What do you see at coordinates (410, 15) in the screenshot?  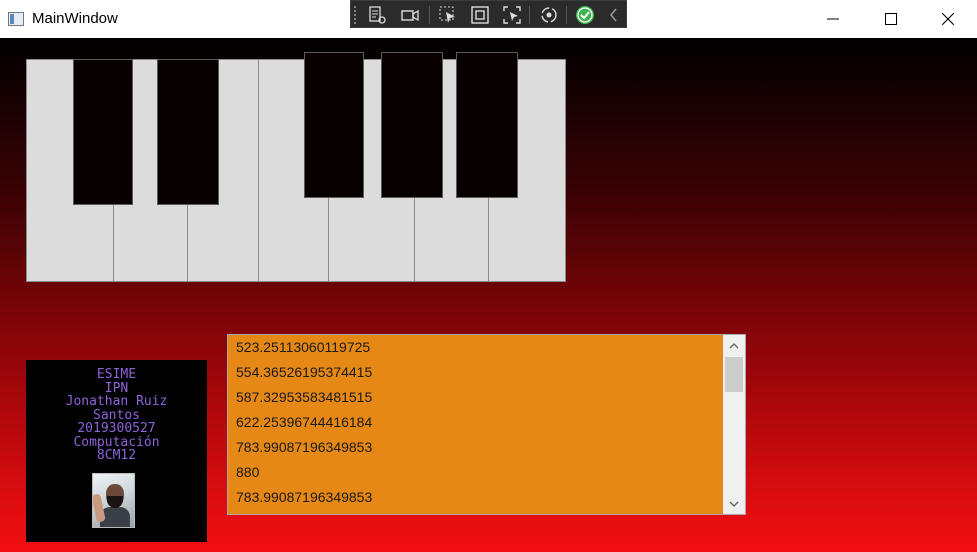 I see `record-icon` at bounding box center [410, 15].